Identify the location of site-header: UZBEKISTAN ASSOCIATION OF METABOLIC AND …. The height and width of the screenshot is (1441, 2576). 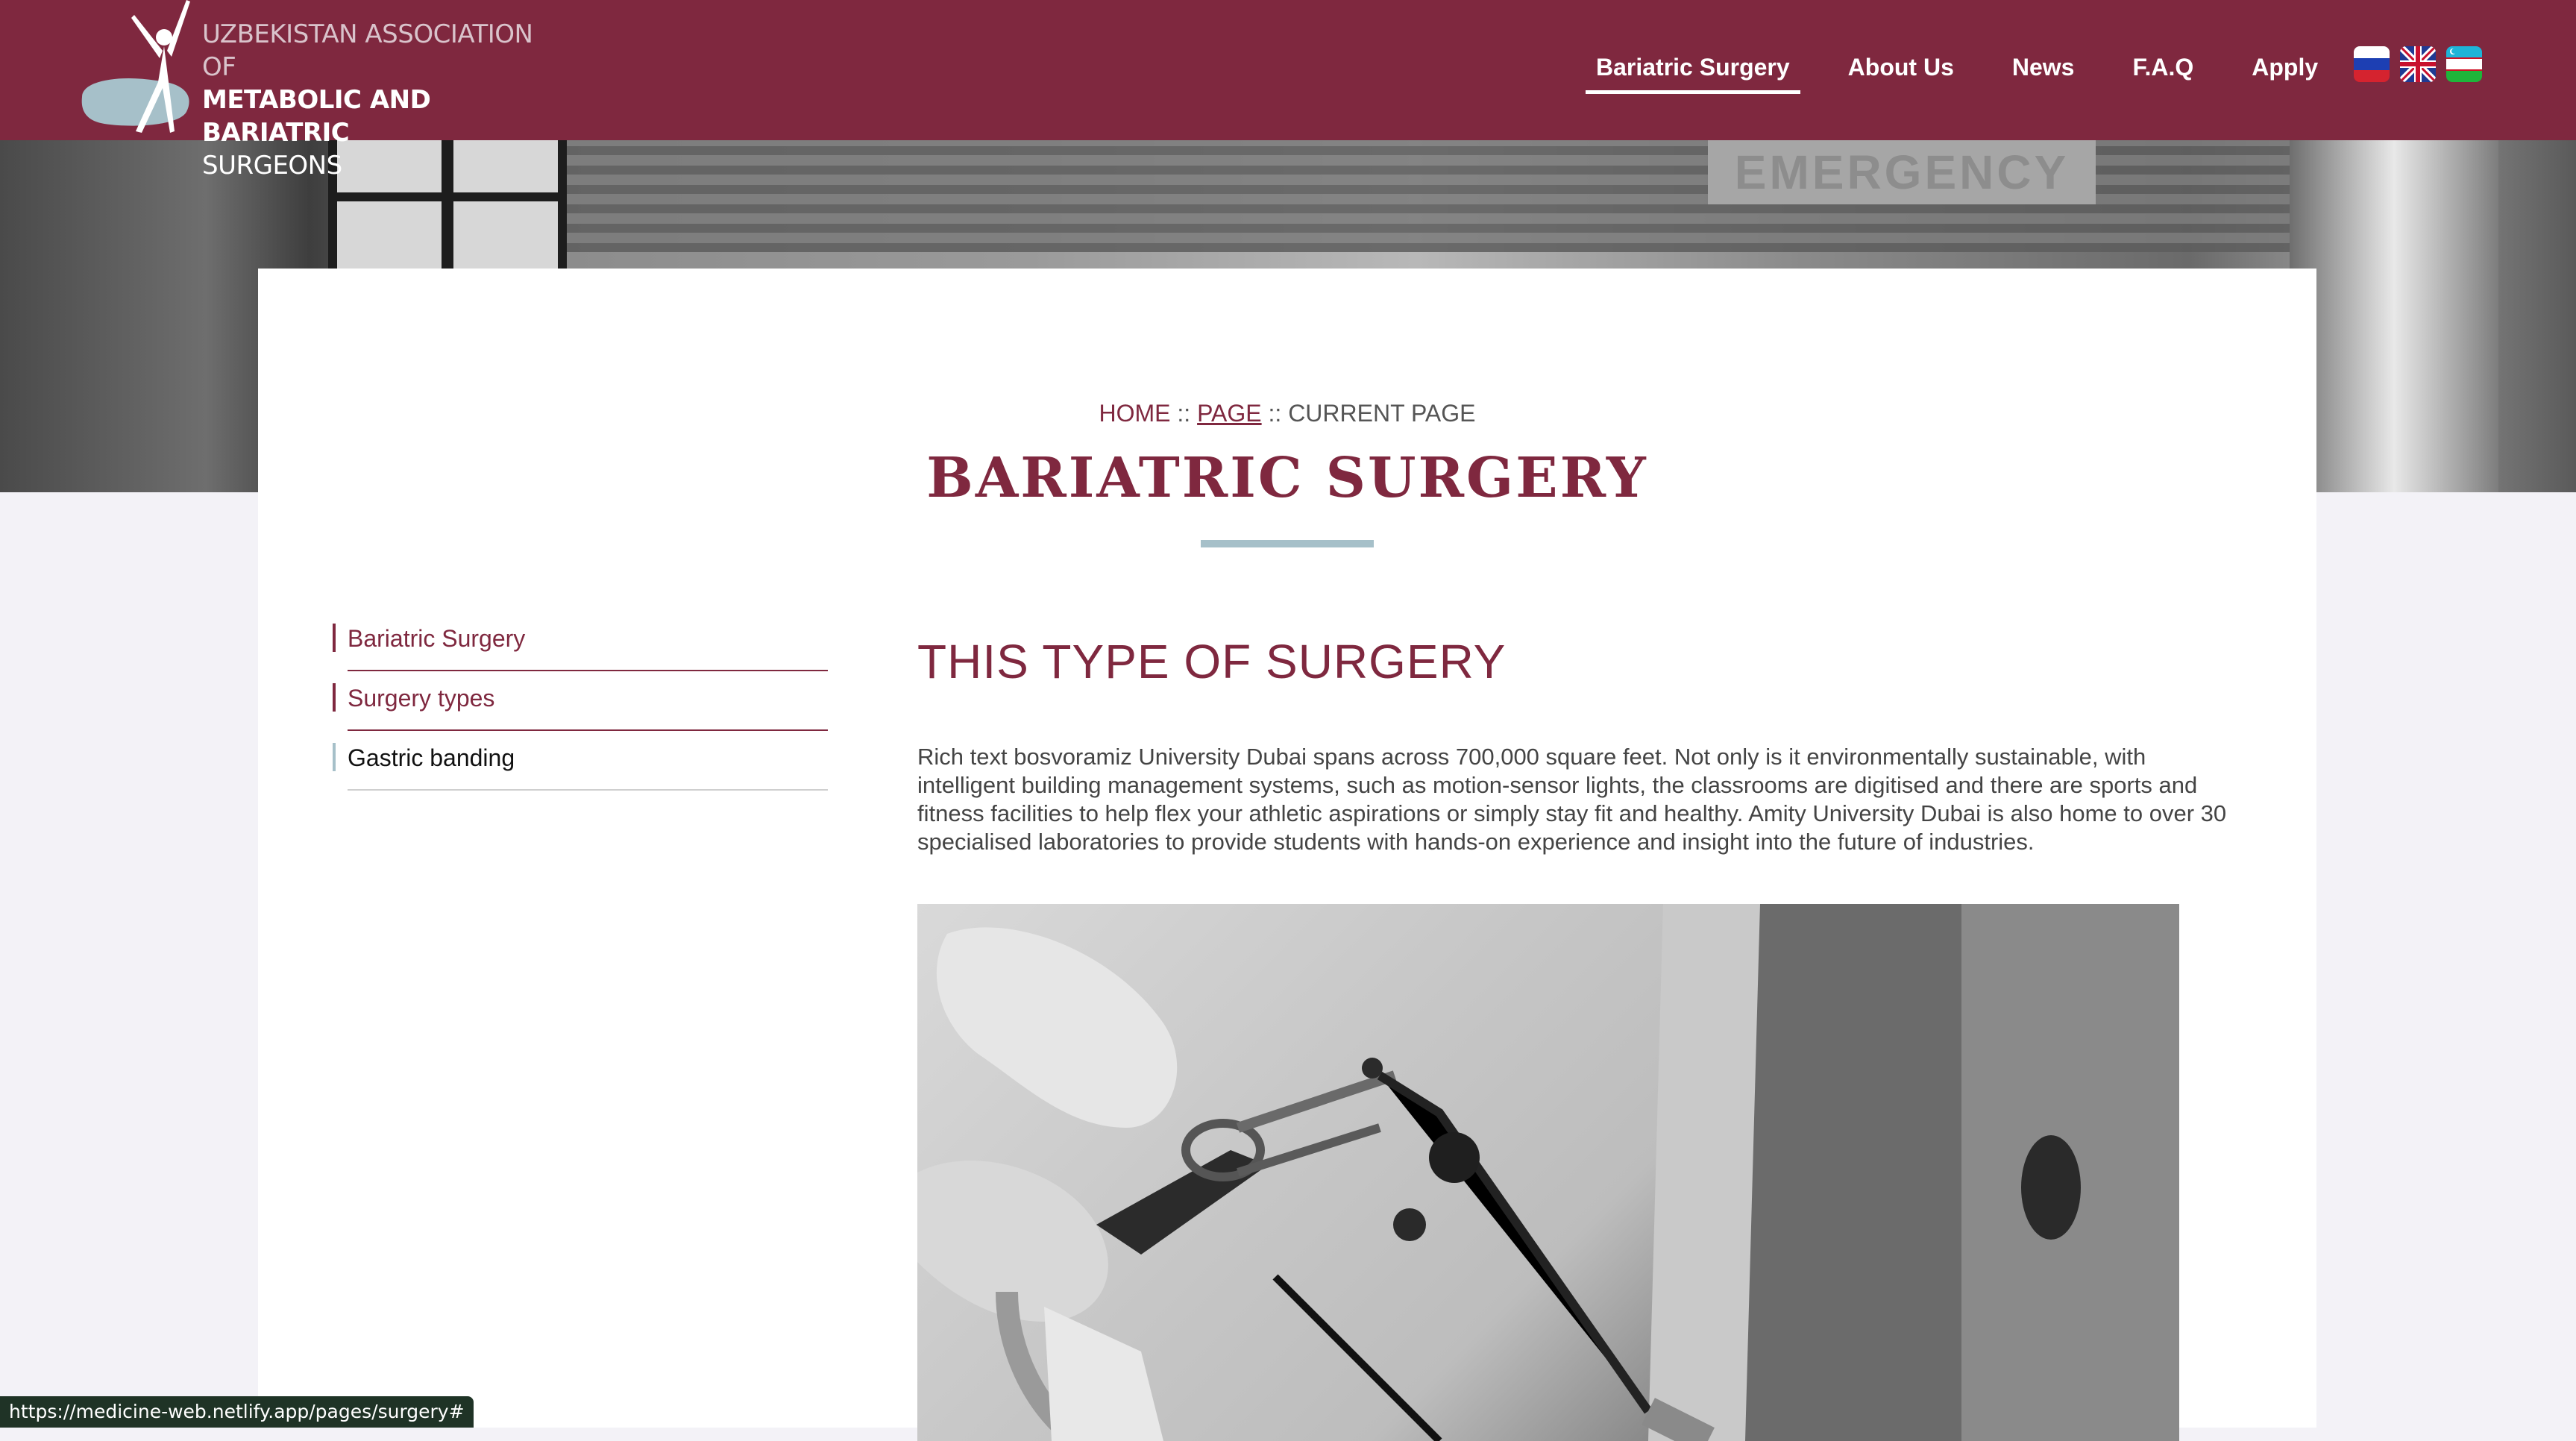
(1288, 90).